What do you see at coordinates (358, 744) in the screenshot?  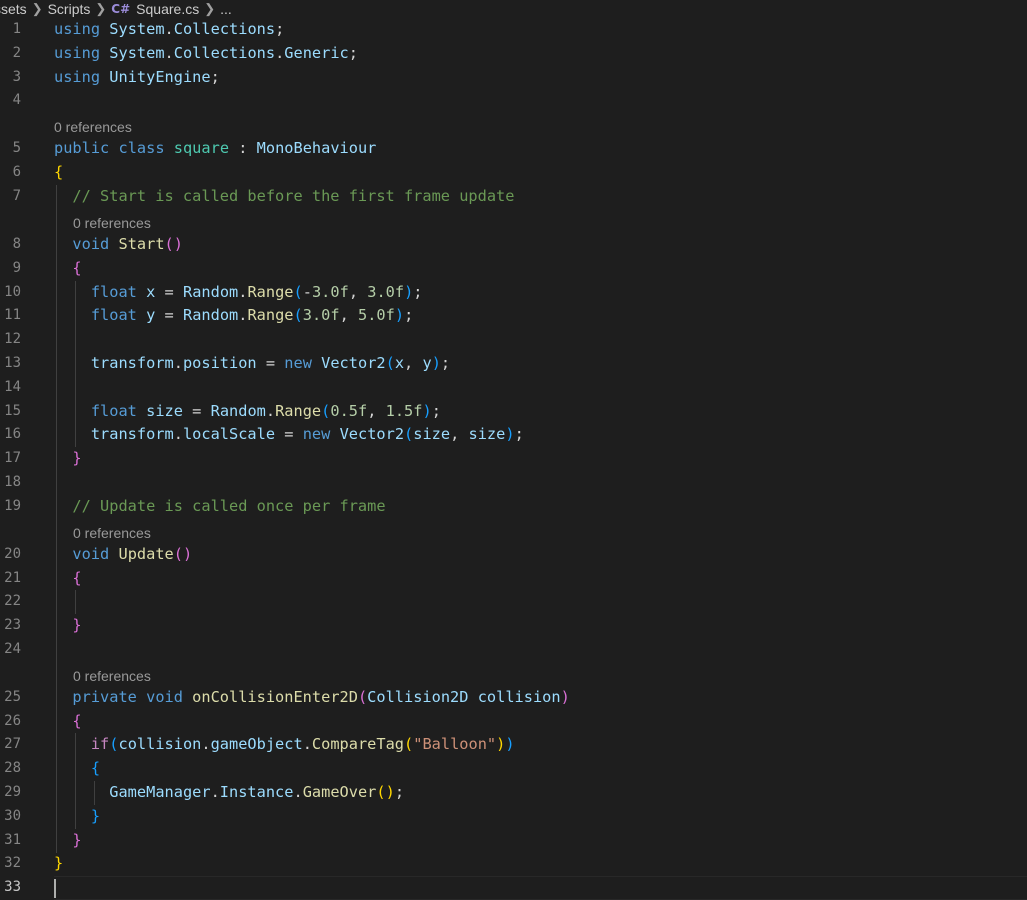 I see `code-token: CompareTag` at bounding box center [358, 744].